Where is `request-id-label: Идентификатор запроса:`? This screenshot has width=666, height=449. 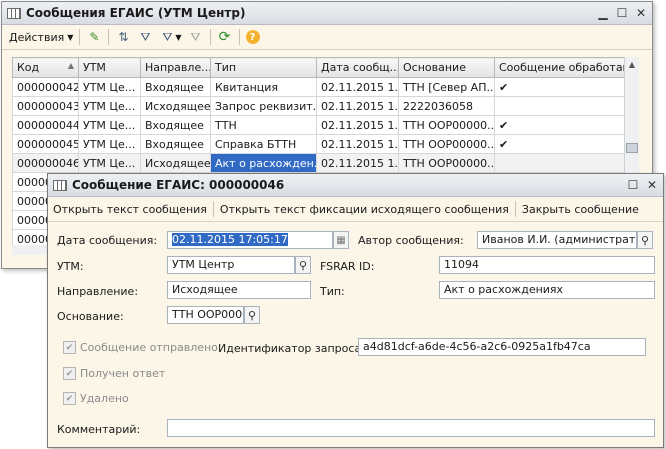 request-id-label: Идентификатор запроса: is located at coordinates (291, 348).